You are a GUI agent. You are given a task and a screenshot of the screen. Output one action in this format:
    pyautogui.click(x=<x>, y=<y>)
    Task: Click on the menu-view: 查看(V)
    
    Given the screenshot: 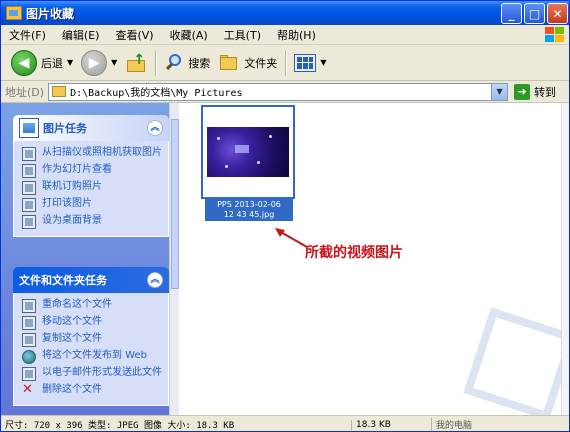 What is the action you would take?
    pyautogui.click(x=134, y=35)
    